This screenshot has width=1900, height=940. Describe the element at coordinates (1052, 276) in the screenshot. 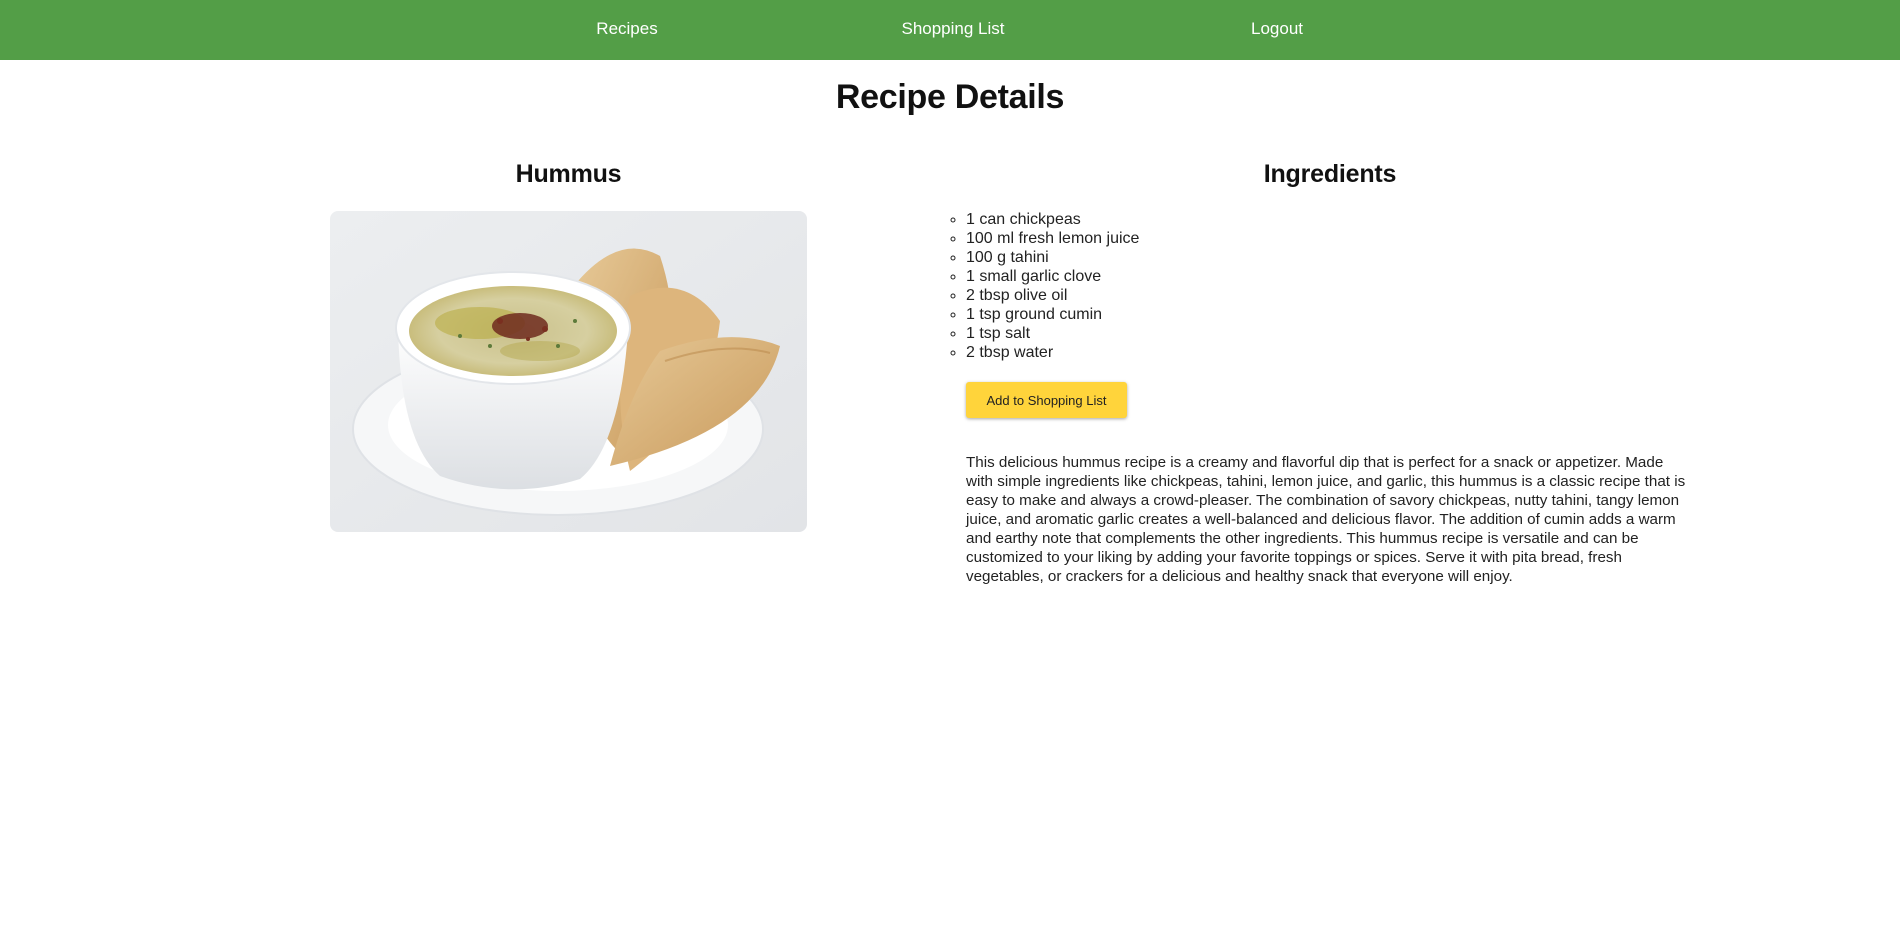

I see `ingredient-item: 1 small garlic clove` at that location.